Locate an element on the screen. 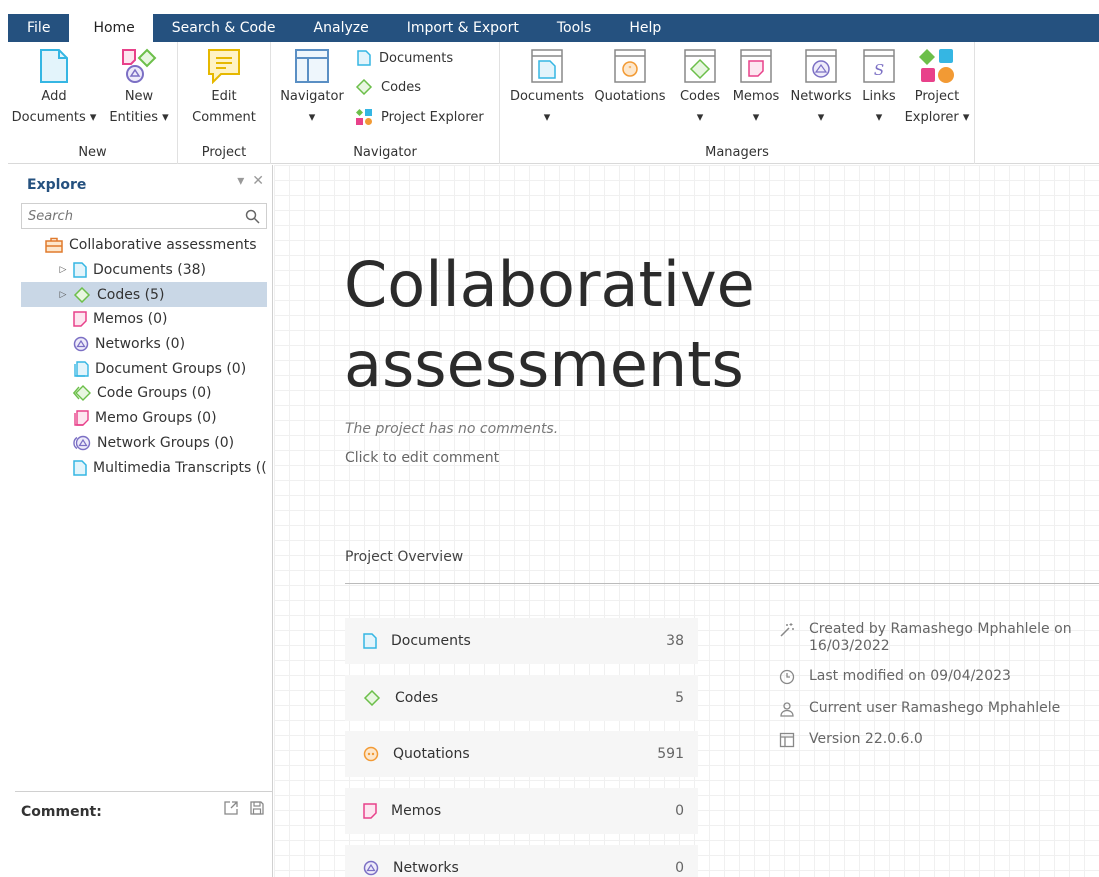 Image resolution: width=1099 pixels, height=877 pixels. navigator-label-2: ▾ is located at coordinates (312, 117).